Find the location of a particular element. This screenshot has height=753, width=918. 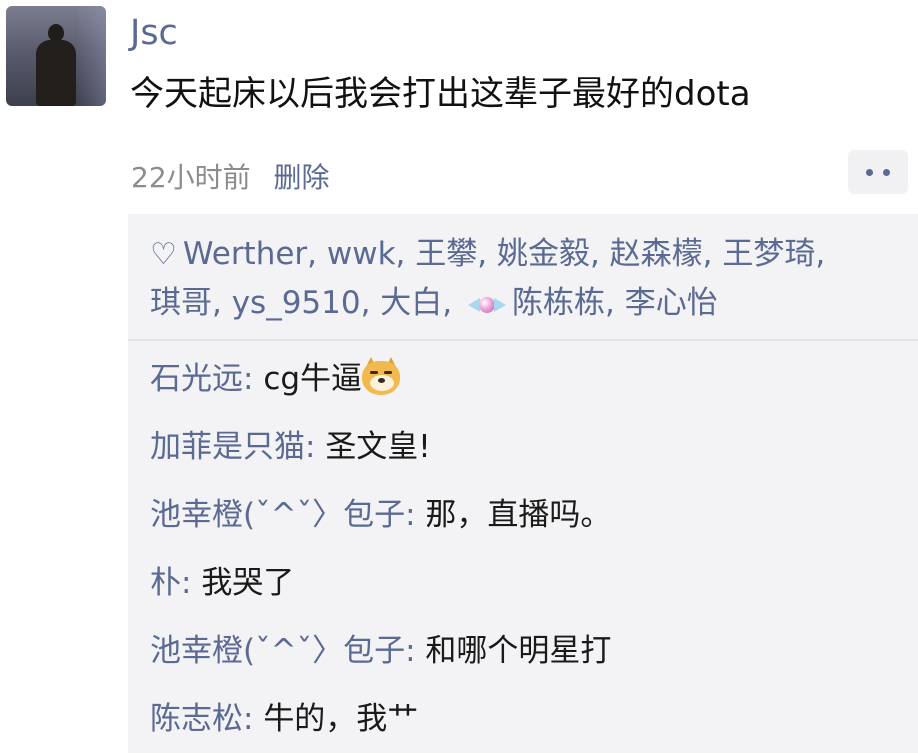

comment-content: 牛的，我艹 is located at coordinates (341, 719).